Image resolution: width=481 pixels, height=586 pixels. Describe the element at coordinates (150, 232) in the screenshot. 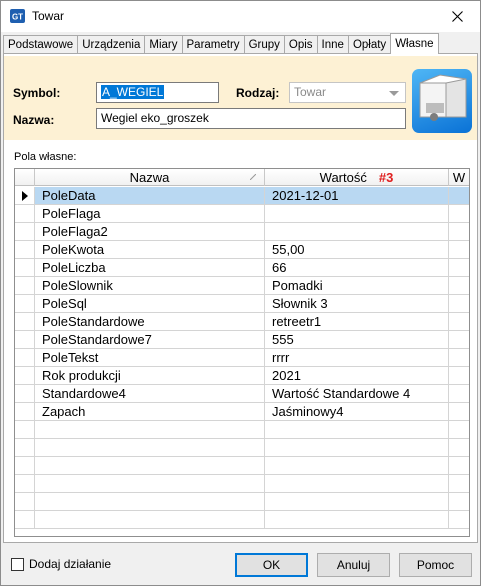

I see `cell-nazwa: PoleFlaga2` at that location.